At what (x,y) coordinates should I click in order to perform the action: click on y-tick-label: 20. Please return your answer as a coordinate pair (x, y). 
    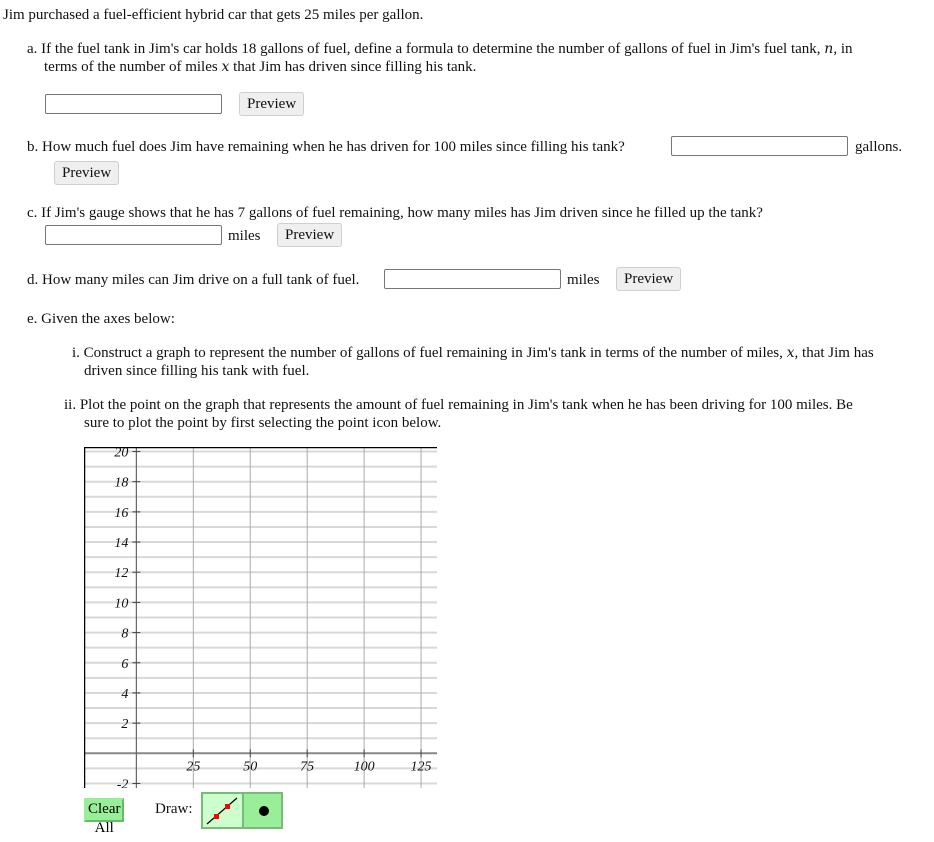
    Looking at the image, I should click on (121, 454).